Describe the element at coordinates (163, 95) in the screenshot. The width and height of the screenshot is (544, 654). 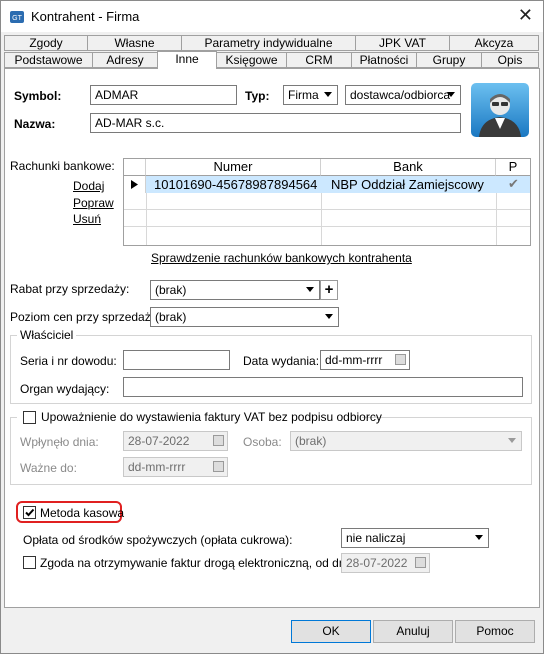
I see `symbol-field: ADMAR` at that location.